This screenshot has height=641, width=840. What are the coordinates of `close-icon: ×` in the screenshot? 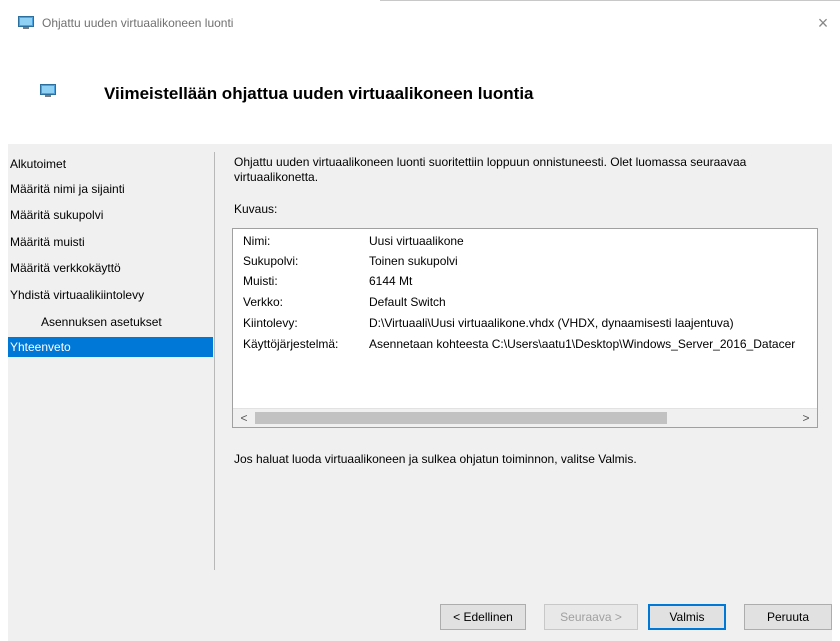 It's located at (823, 23).